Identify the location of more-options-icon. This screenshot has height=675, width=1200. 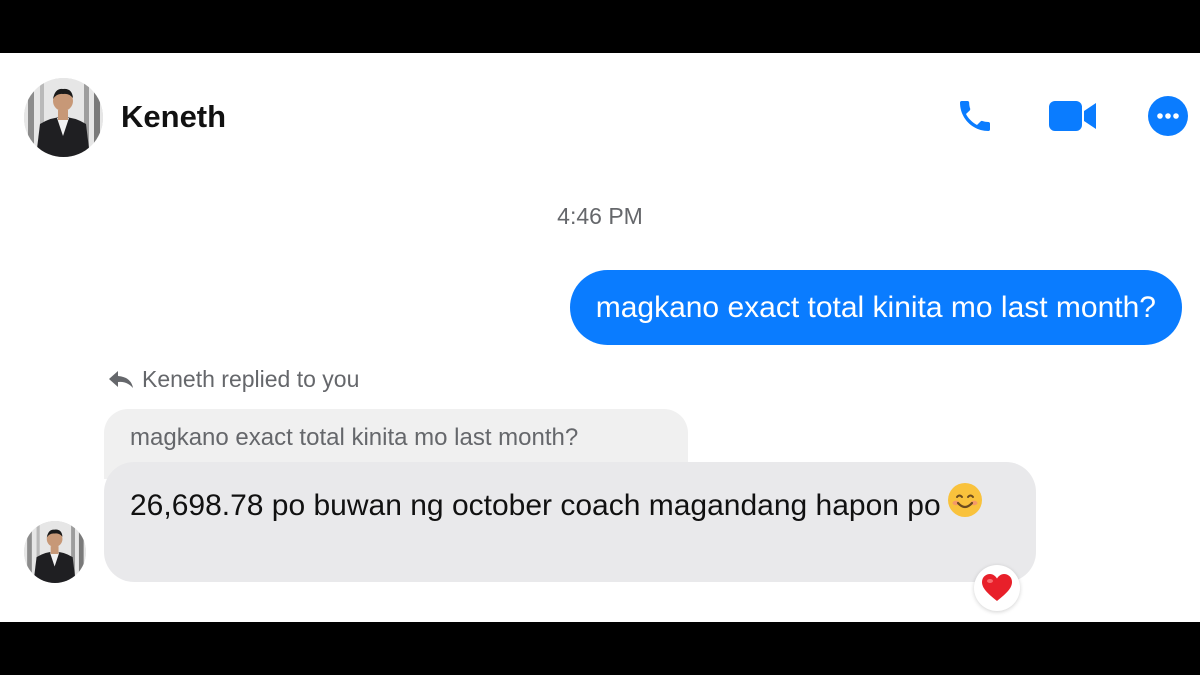
(1168, 116).